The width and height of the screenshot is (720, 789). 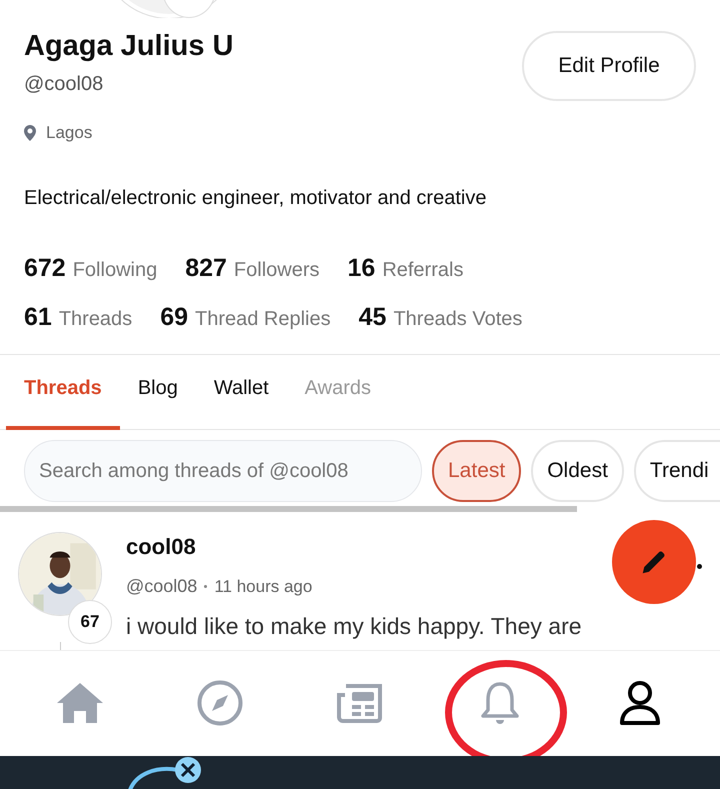 What do you see at coordinates (500, 703) in the screenshot?
I see `bell-icon` at bounding box center [500, 703].